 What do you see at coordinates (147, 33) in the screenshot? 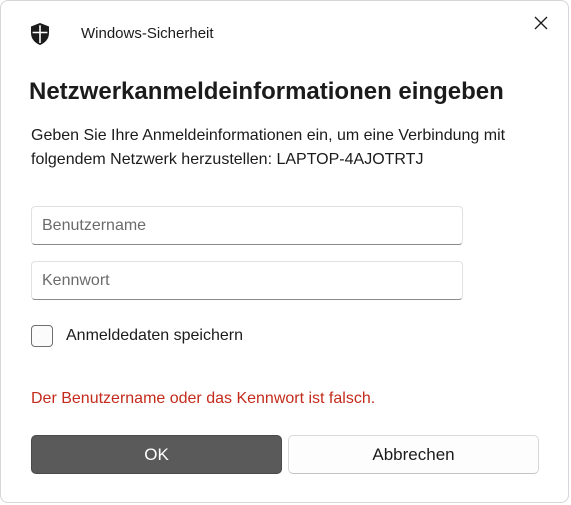
I see `app-title: Windows-Sicherheit` at bounding box center [147, 33].